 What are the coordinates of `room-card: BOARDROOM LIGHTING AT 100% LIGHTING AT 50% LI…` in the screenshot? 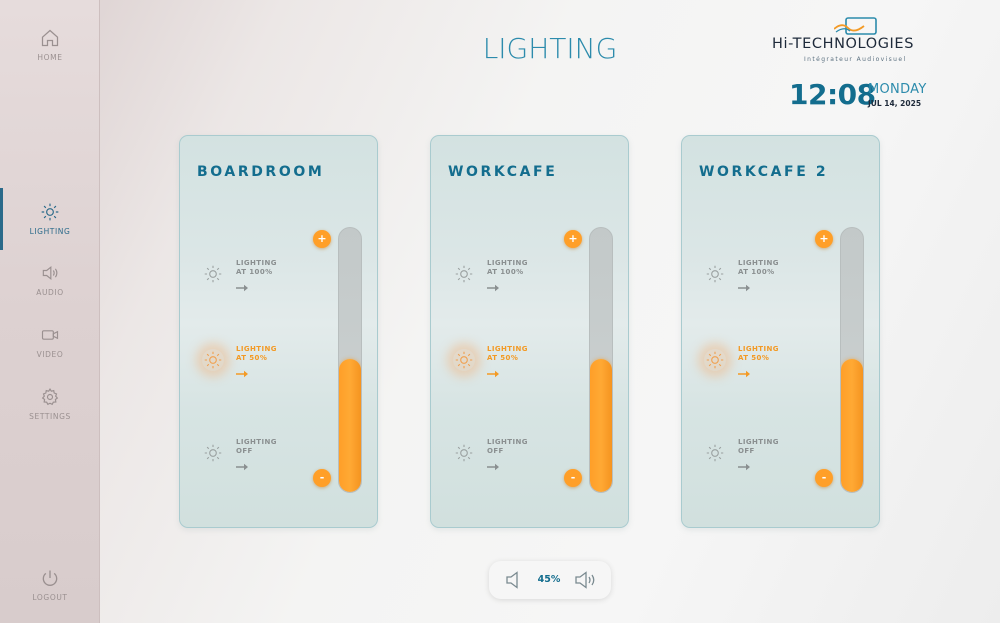 It's located at (278, 331).